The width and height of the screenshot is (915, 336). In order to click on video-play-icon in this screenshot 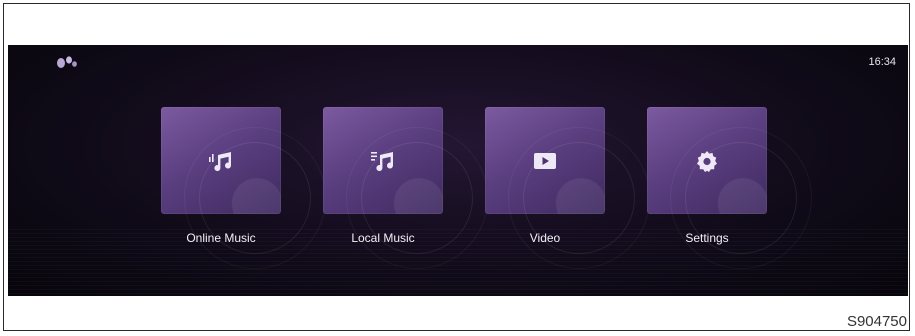, I will do `click(545, 160)`.